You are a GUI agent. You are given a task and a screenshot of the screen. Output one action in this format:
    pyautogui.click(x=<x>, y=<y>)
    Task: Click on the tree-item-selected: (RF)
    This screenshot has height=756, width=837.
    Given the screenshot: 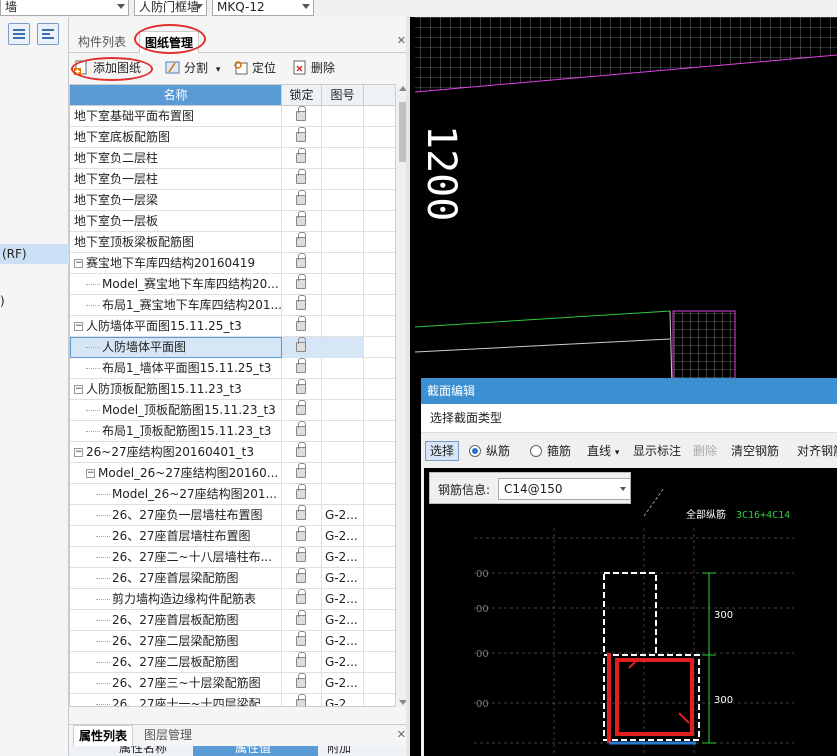 What is the action you would take?
    pyautogui.click(x=34, y=254)
    